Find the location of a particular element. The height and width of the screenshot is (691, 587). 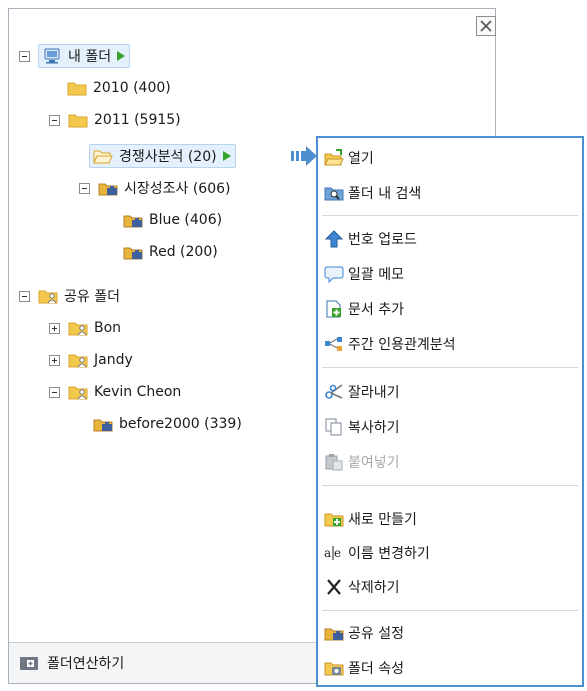

close-icon is located at coordinates (486, 26).